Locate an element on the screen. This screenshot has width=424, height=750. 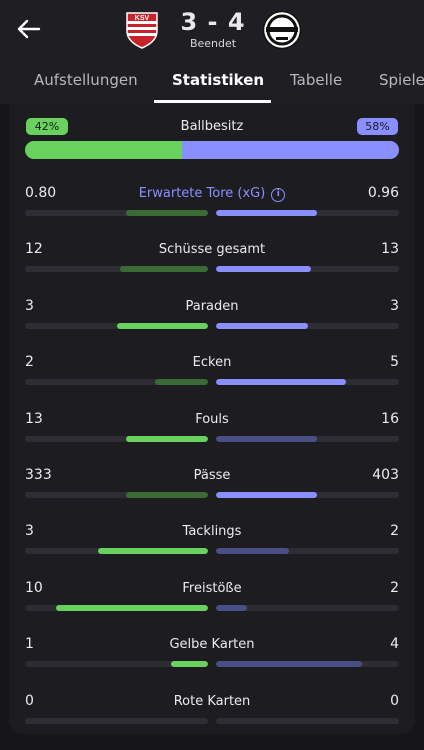
stat-label: Paraden is located at coordinates (212, 306).